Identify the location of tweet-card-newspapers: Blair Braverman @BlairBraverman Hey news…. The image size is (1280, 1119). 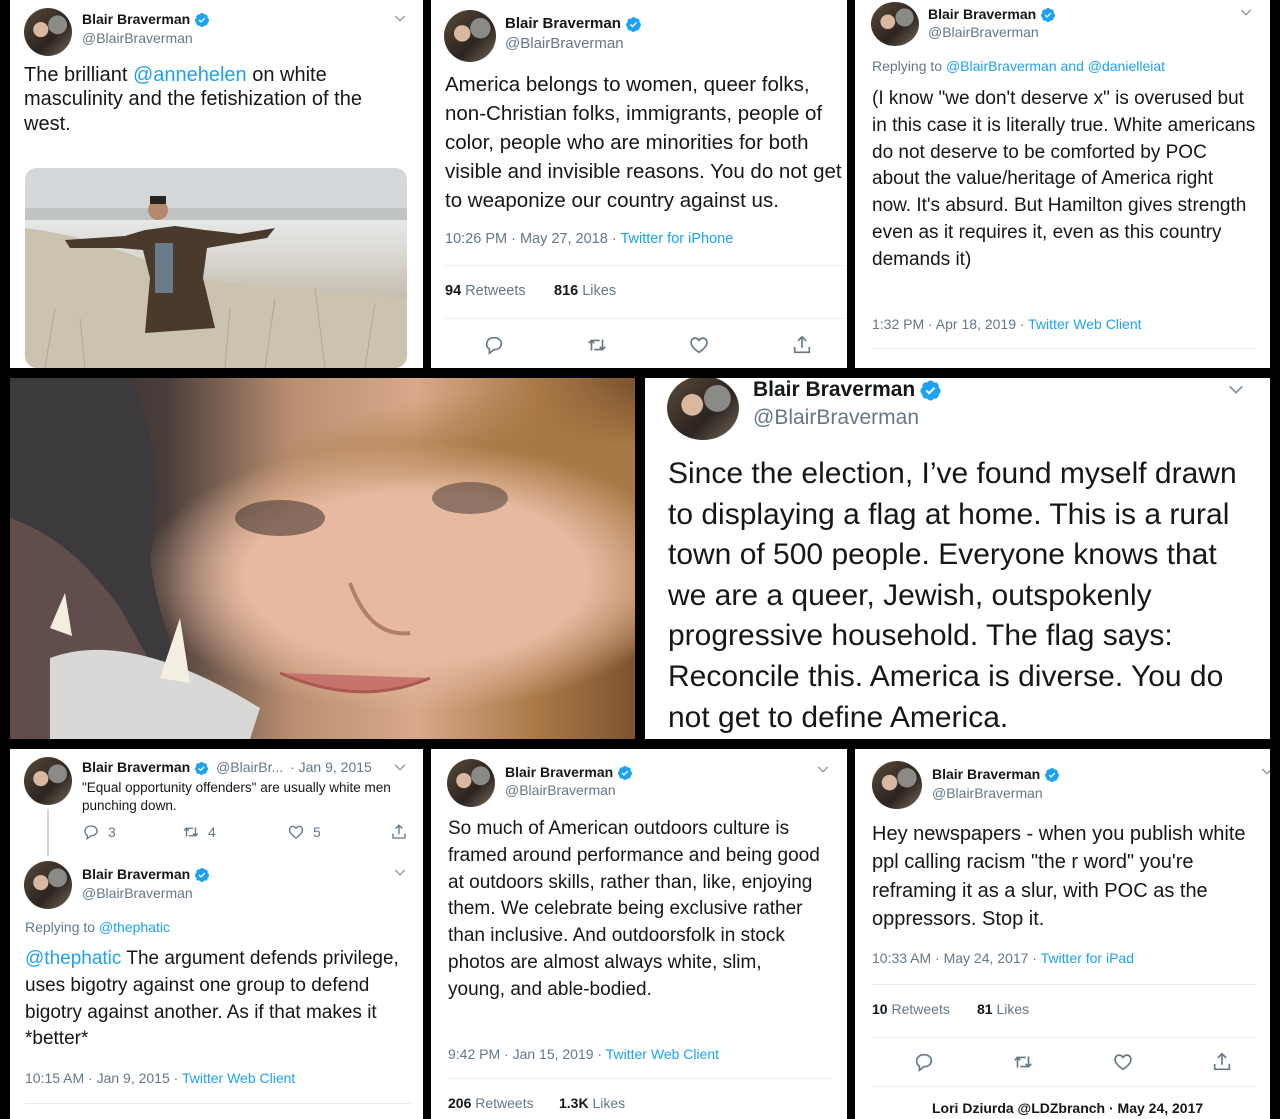
(1062, 934).